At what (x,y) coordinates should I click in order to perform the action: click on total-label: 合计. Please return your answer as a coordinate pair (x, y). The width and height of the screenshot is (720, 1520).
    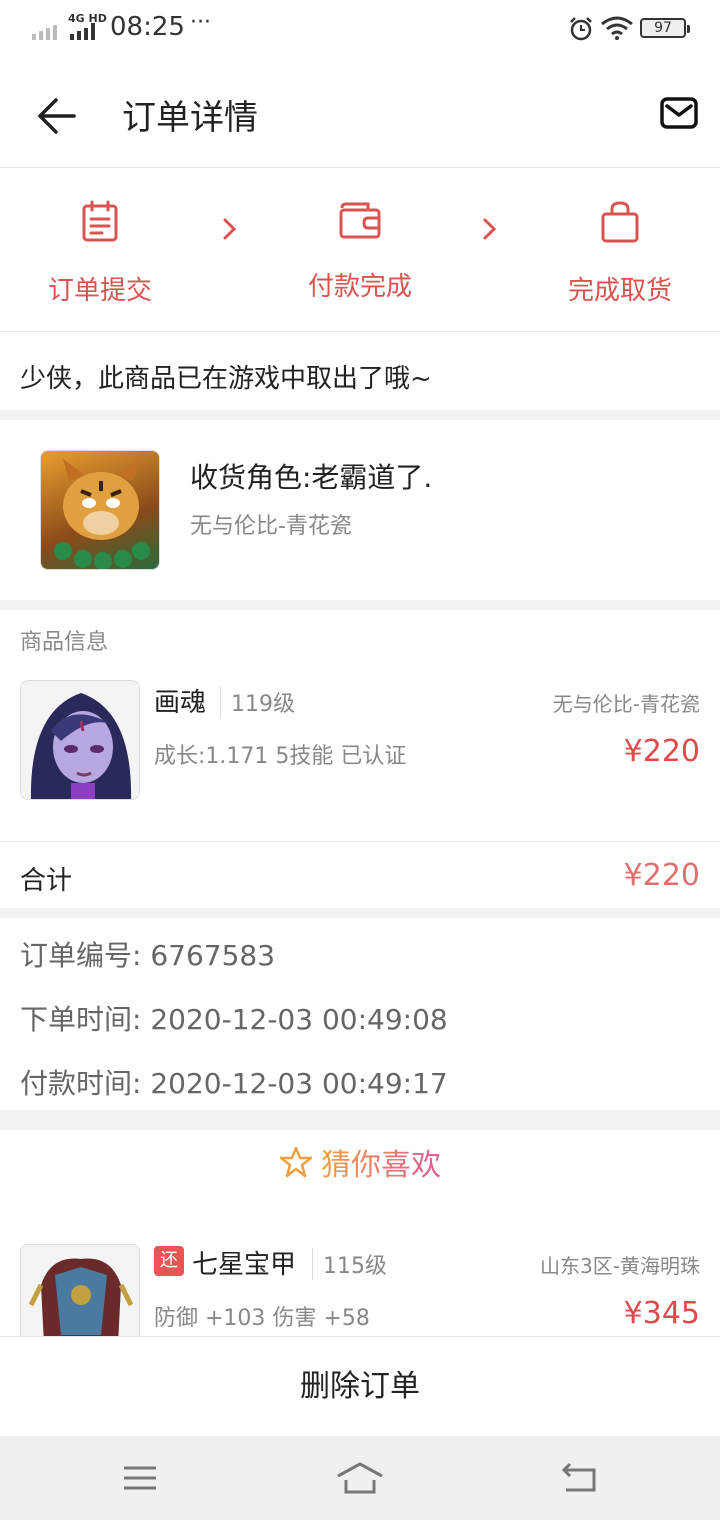
    Looking at the image, I should click on (46, 881).